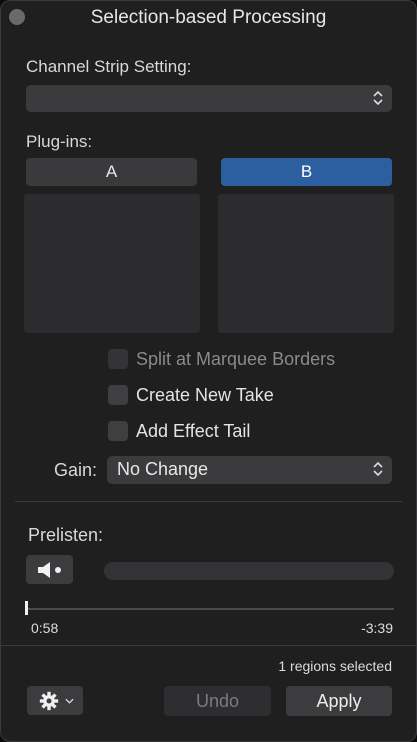  Describe the element at coordinates (208, 17) in the screenshot. I see `window-title: Selection-based Processing` at that location.